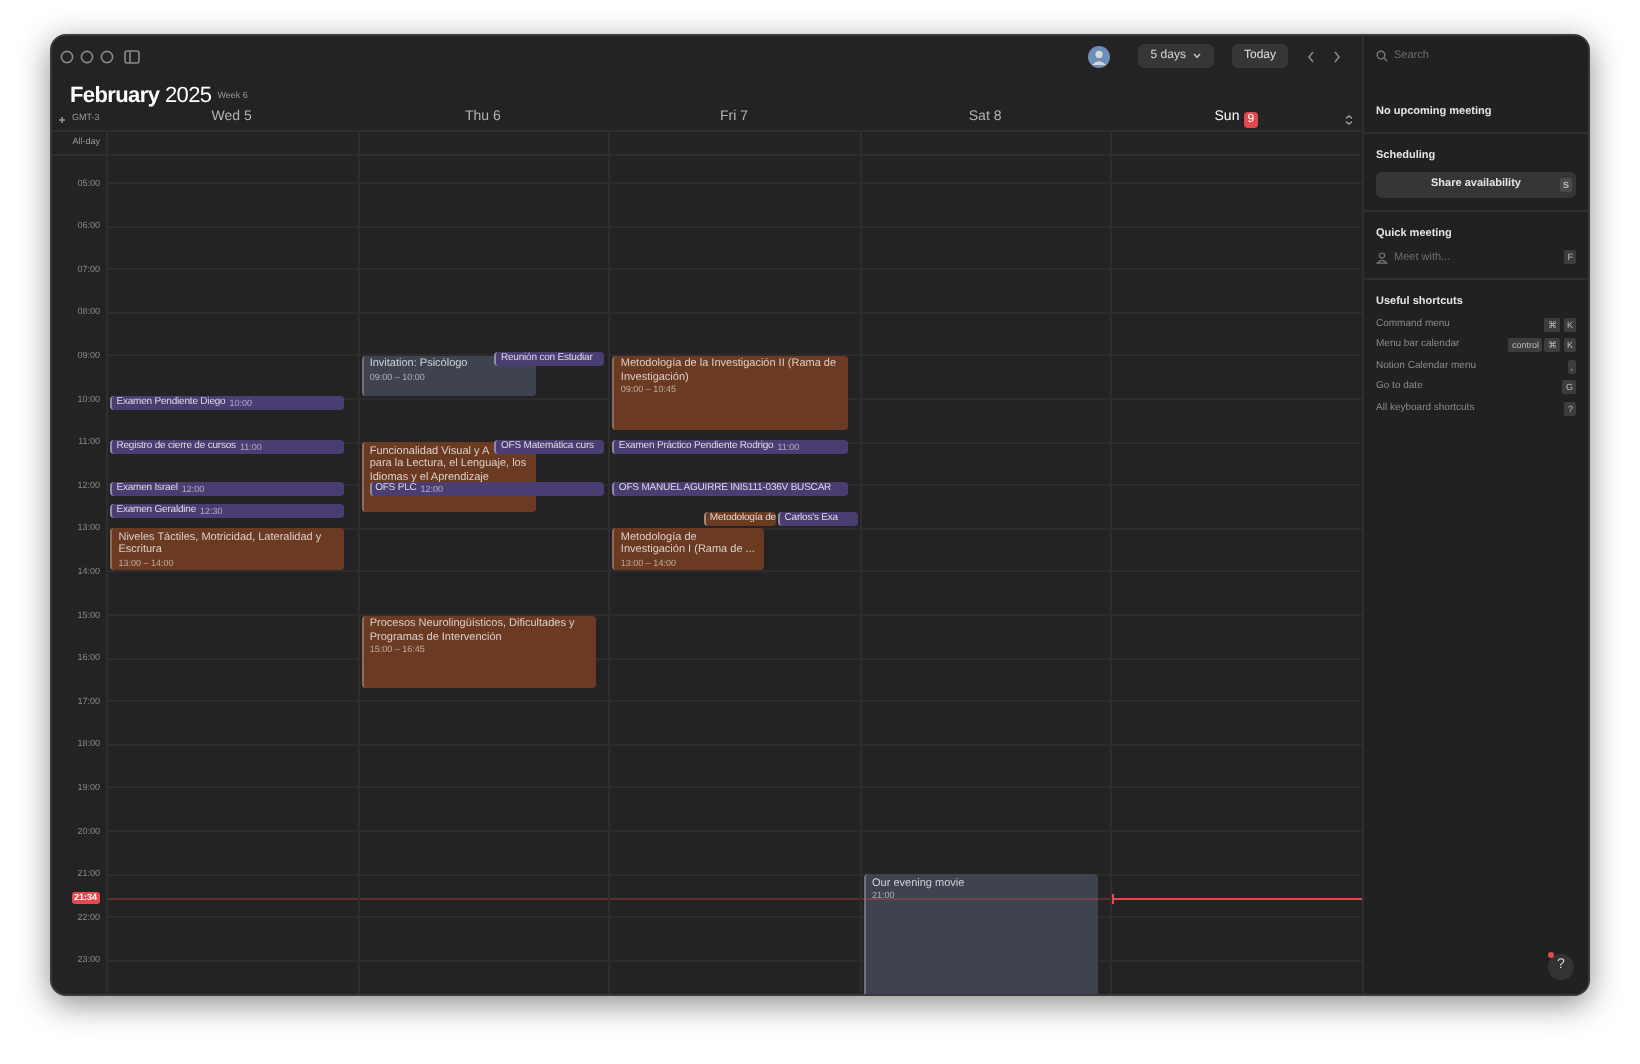  Describe the element at coordinates (1348, 120) in the screenshot. I see `chevrons-icon` at that location.